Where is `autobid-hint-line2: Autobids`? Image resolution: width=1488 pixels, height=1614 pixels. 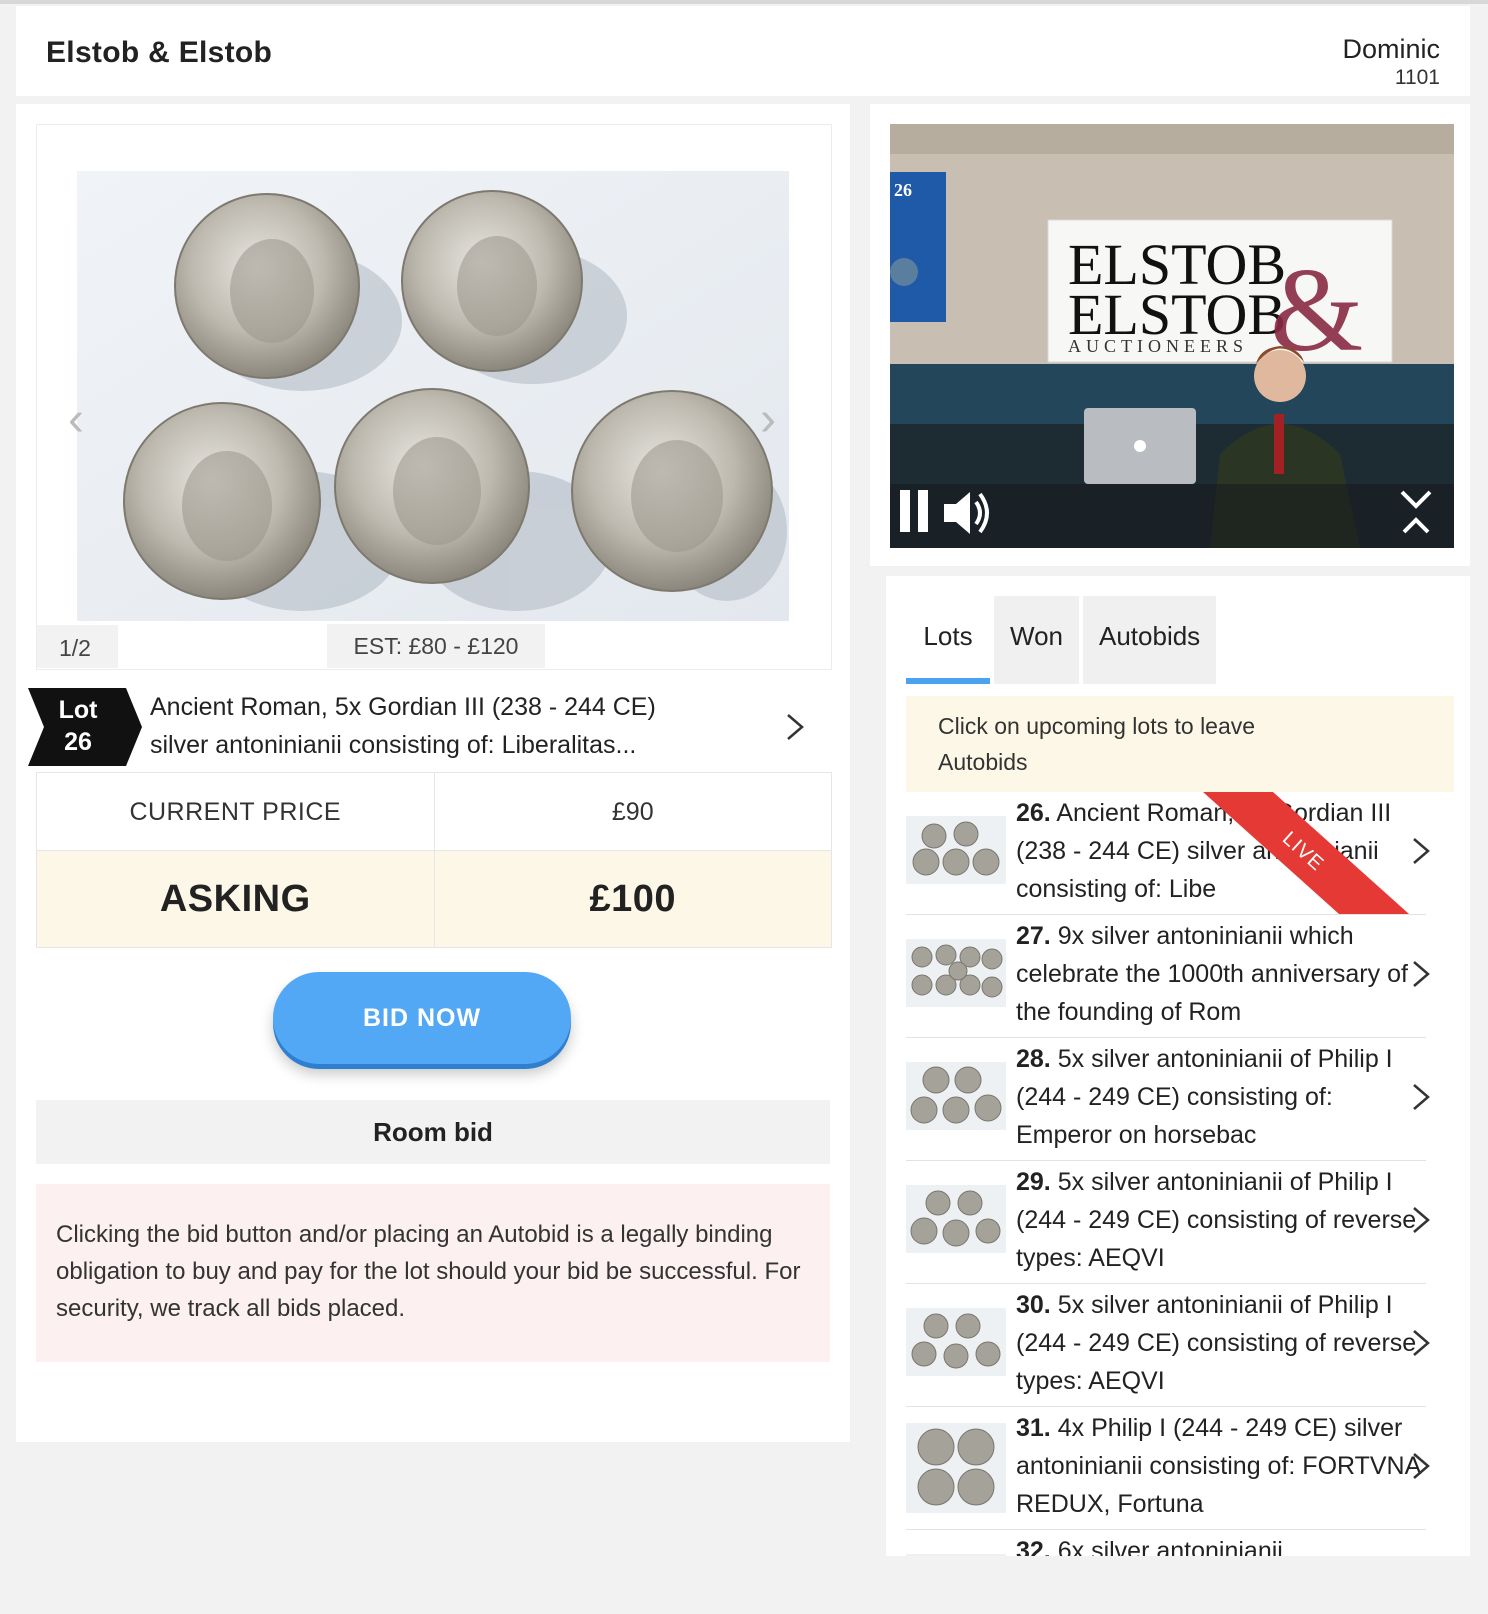 autobid-hint-line2: Autobids is located at coordinates (983, 762).